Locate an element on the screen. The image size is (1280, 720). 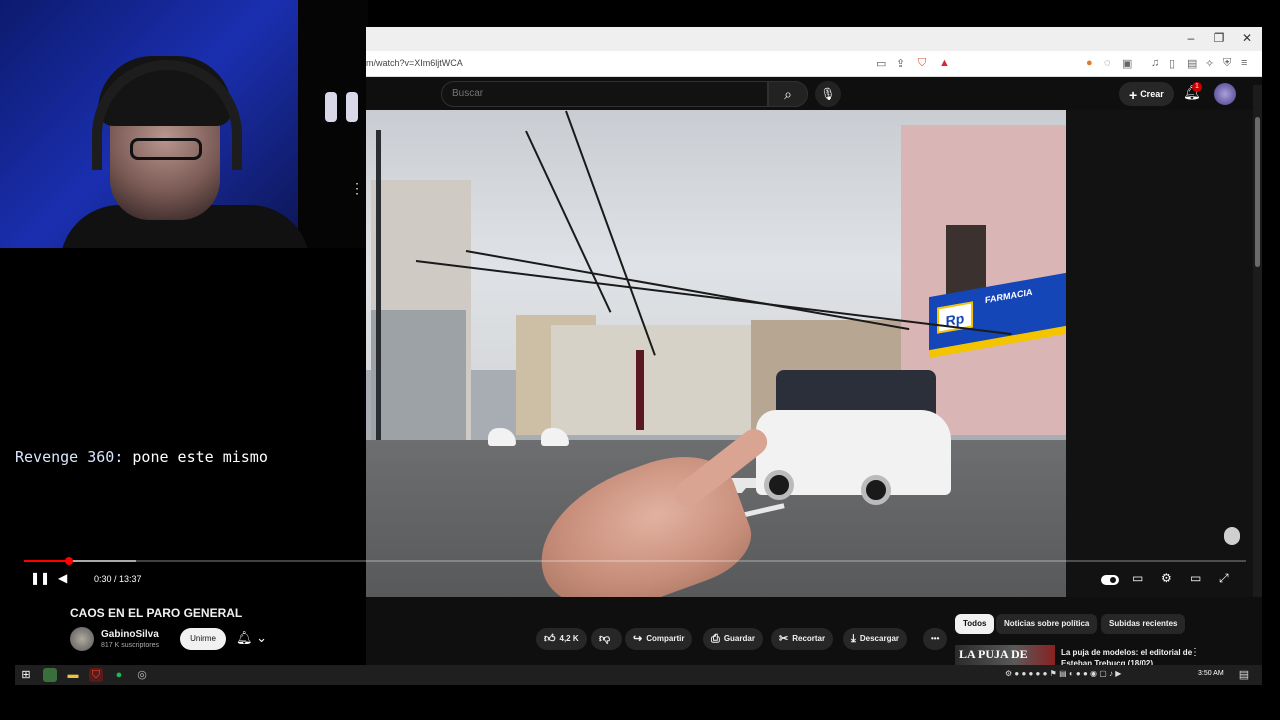
chat-text: pone este mismo is located at coordinates (200, 457).